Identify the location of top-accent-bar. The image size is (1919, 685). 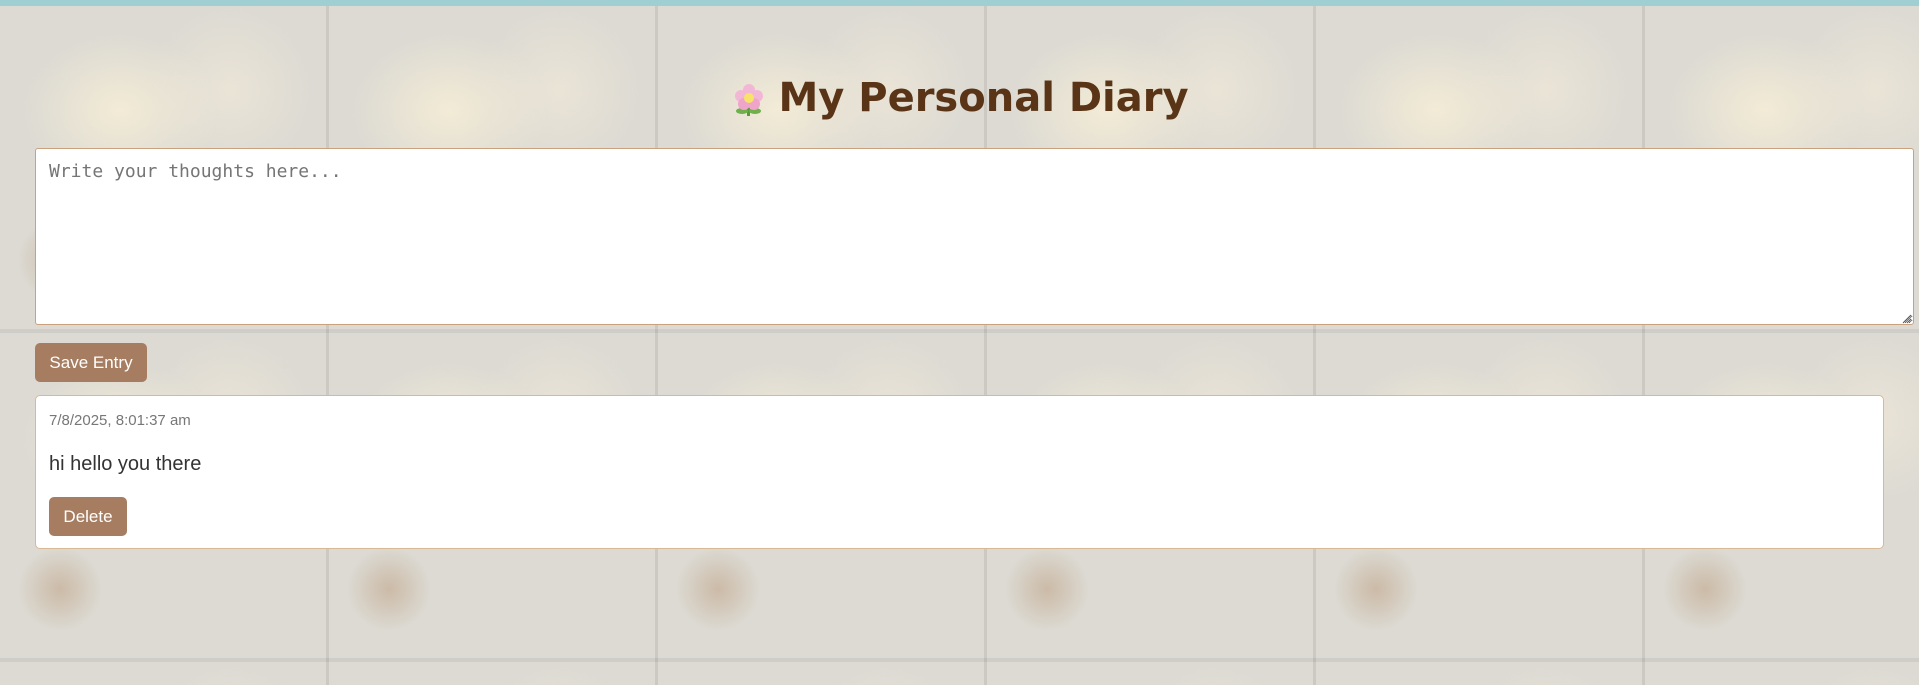
(959, 3).